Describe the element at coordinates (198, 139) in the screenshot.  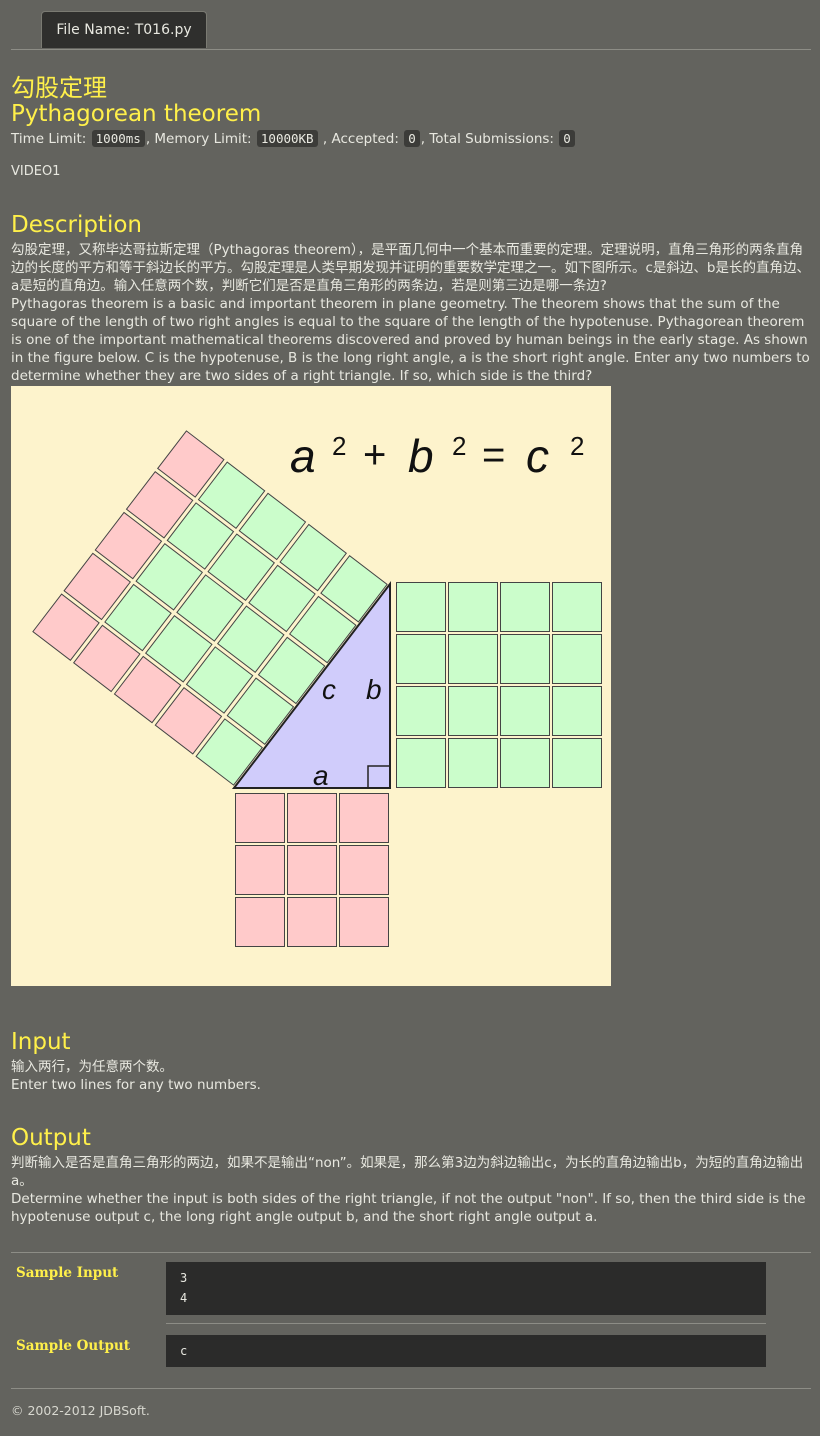
I see `memory-limit-label: , Memory Limit:` at that location.